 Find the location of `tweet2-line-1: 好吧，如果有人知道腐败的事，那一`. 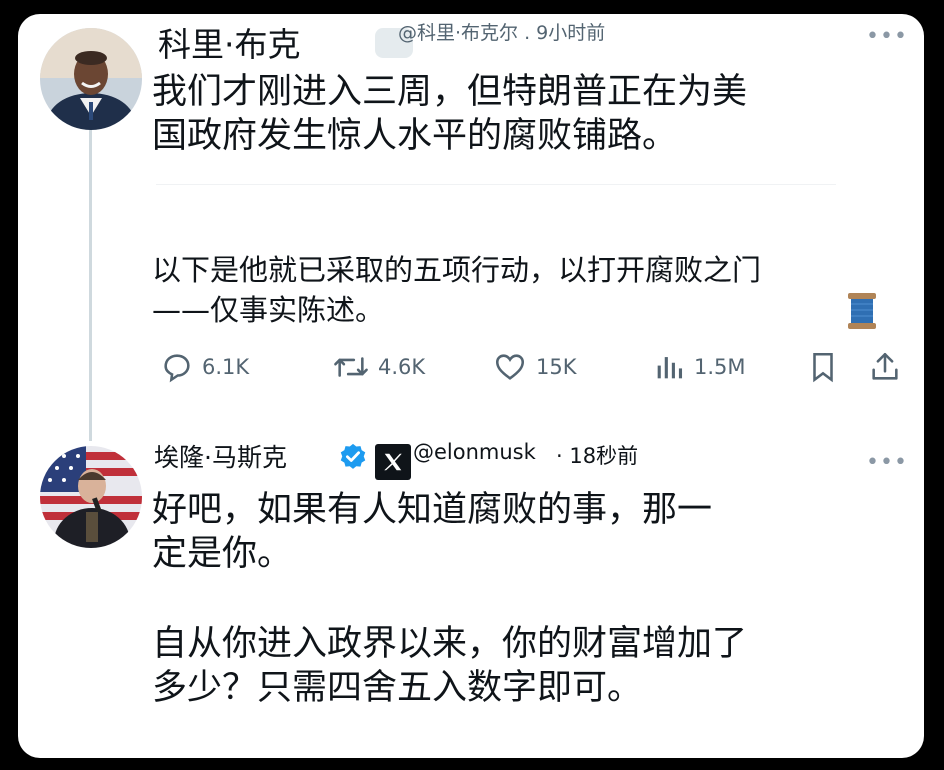

tweet2-line-1: 好吧，如果有人知道腐败的事，那一 is located at coordinates (432, 510).